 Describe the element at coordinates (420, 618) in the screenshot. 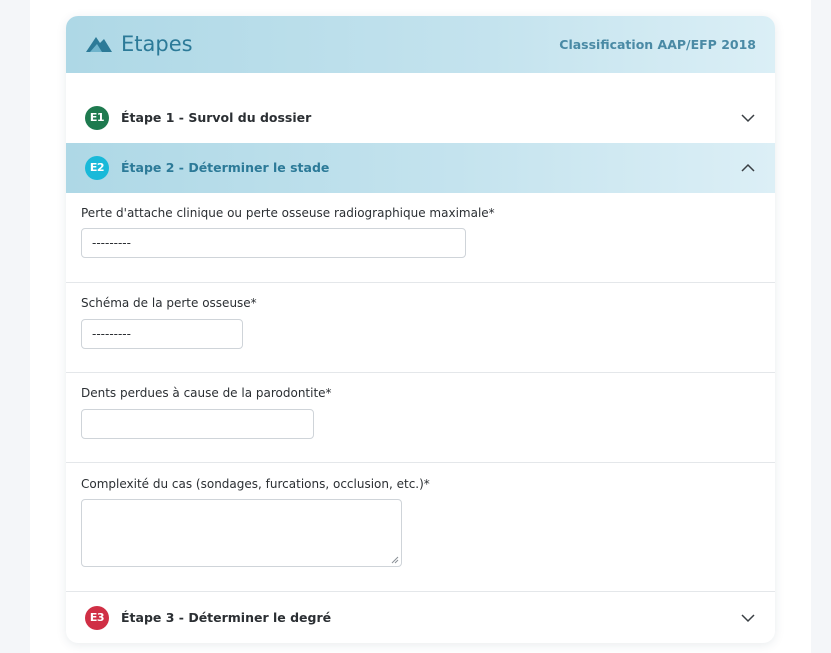

I see `step-3-toggle: E3 Étape 3 - Déterminer le degré` at that location.